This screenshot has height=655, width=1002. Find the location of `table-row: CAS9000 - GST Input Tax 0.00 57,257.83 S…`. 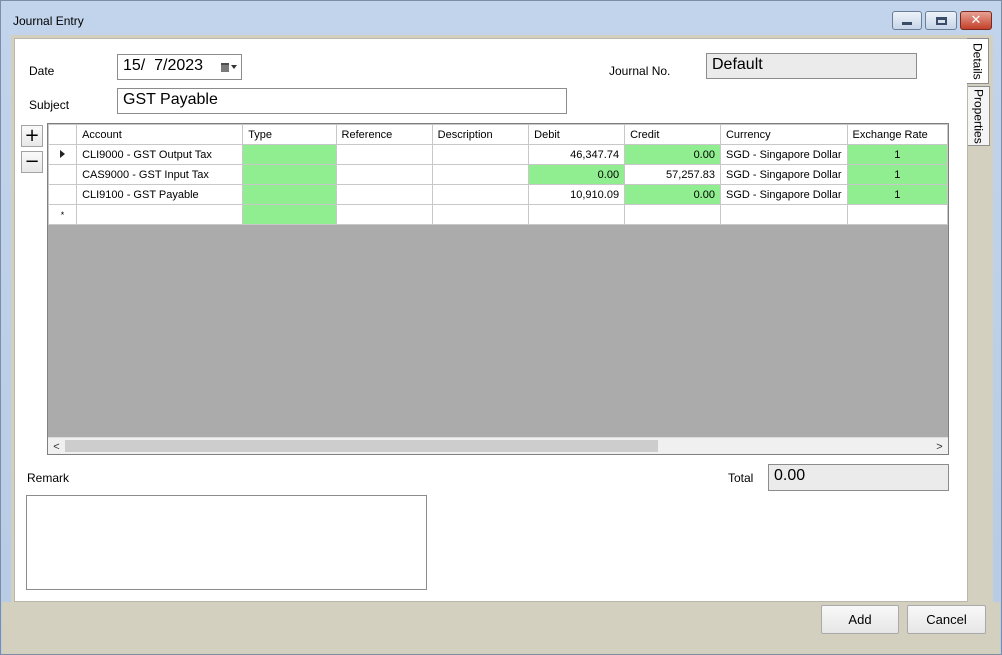

table-row: CAS9000 - GST Input Tax 0.00 57,257.83 S… is located at coordinates (498, 174).